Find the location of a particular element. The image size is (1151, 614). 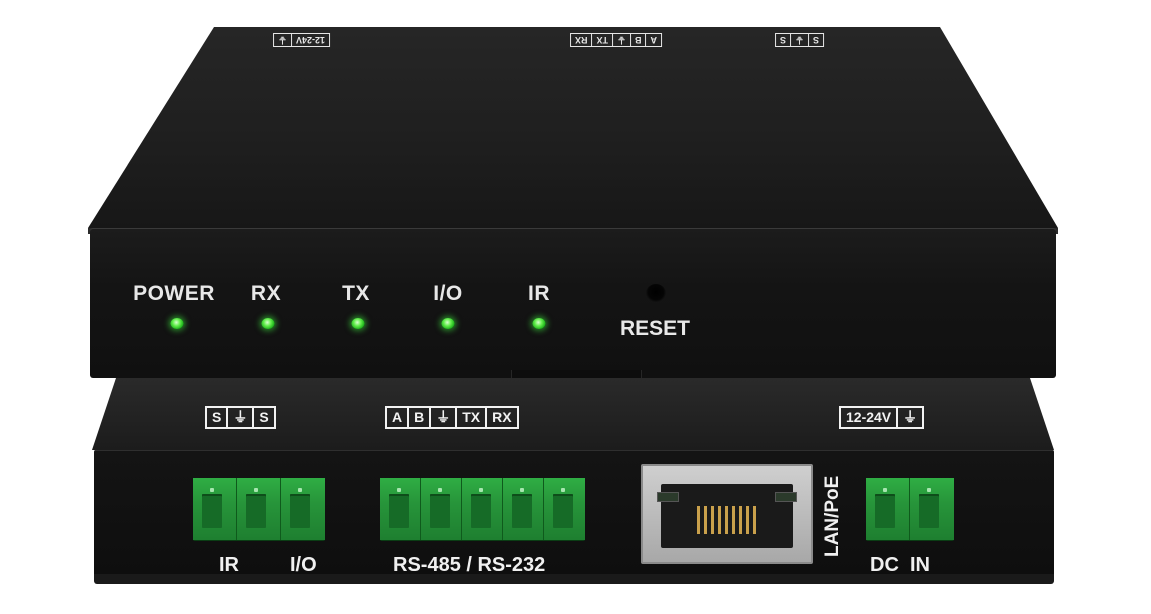

lid-pin-label: 12-24V is located at coordinates (311, 40).